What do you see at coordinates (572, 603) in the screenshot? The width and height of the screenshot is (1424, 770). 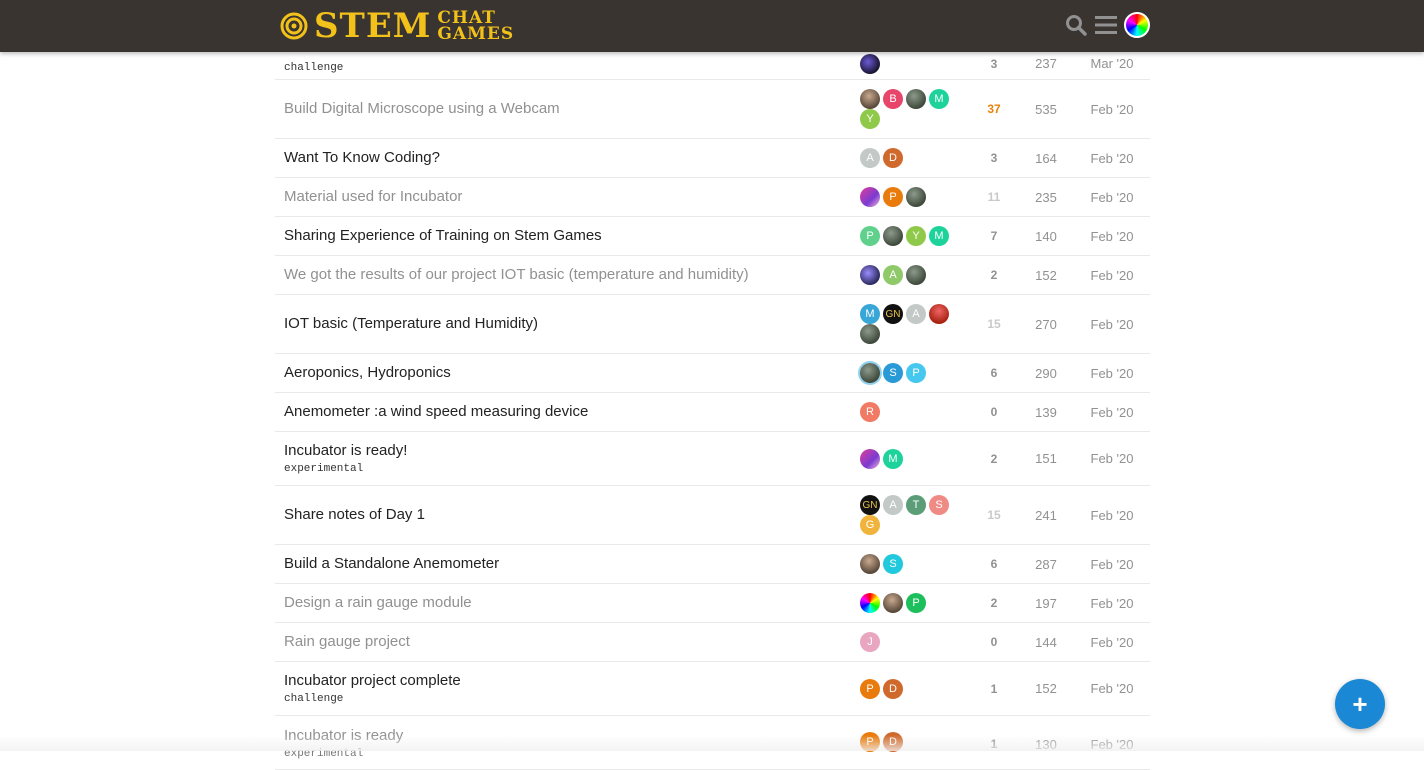 I see `topic-title-link: Design a rain gauge module` at bounding box center [572, 603].